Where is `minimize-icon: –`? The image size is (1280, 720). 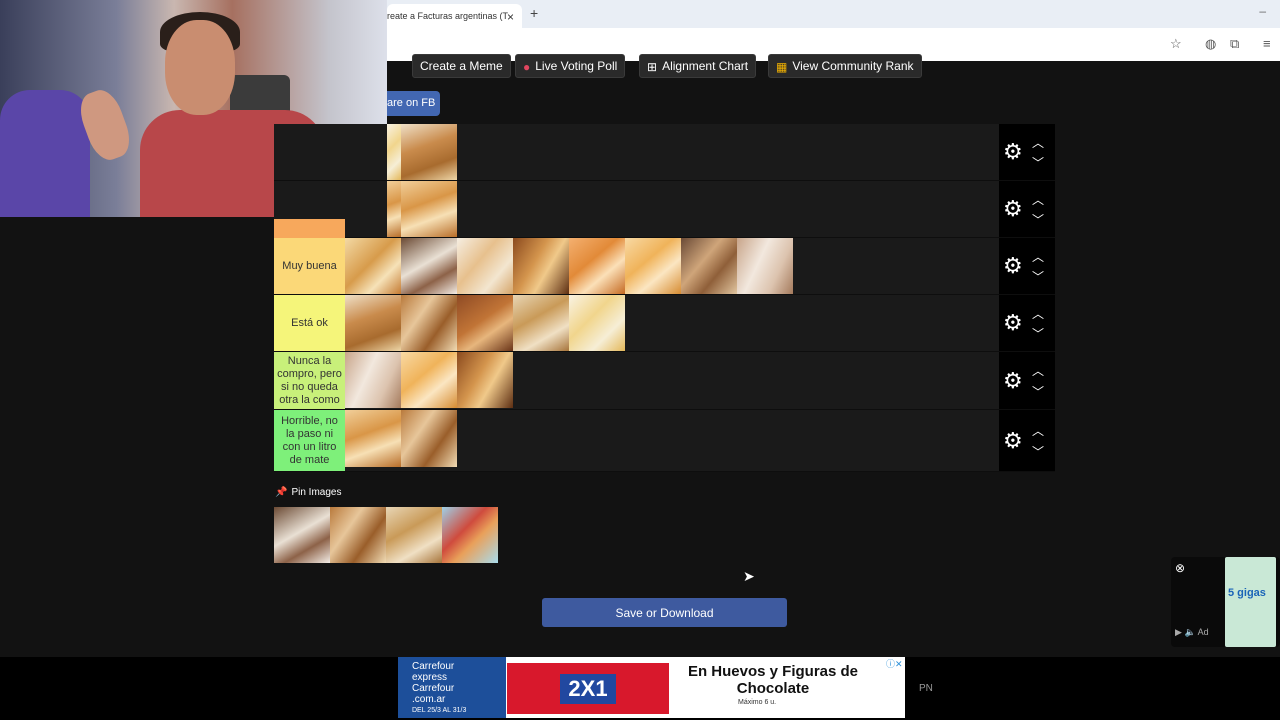 minimize-icon: – is located at coordinates (1262, 11).